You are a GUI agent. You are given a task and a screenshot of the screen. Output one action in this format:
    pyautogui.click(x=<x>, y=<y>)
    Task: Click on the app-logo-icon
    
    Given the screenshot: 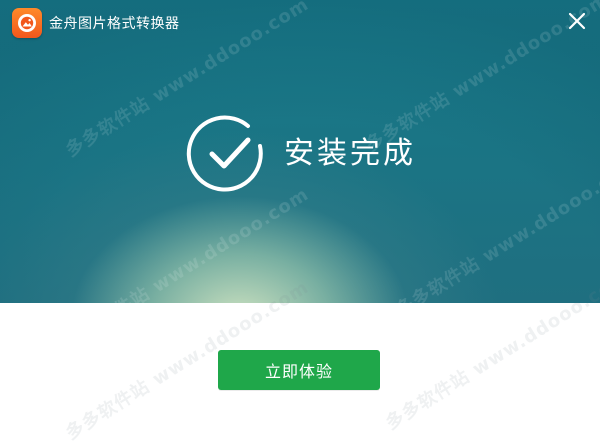 What is the action you would take?
    pyautogui.click(x=27, y=23)
    